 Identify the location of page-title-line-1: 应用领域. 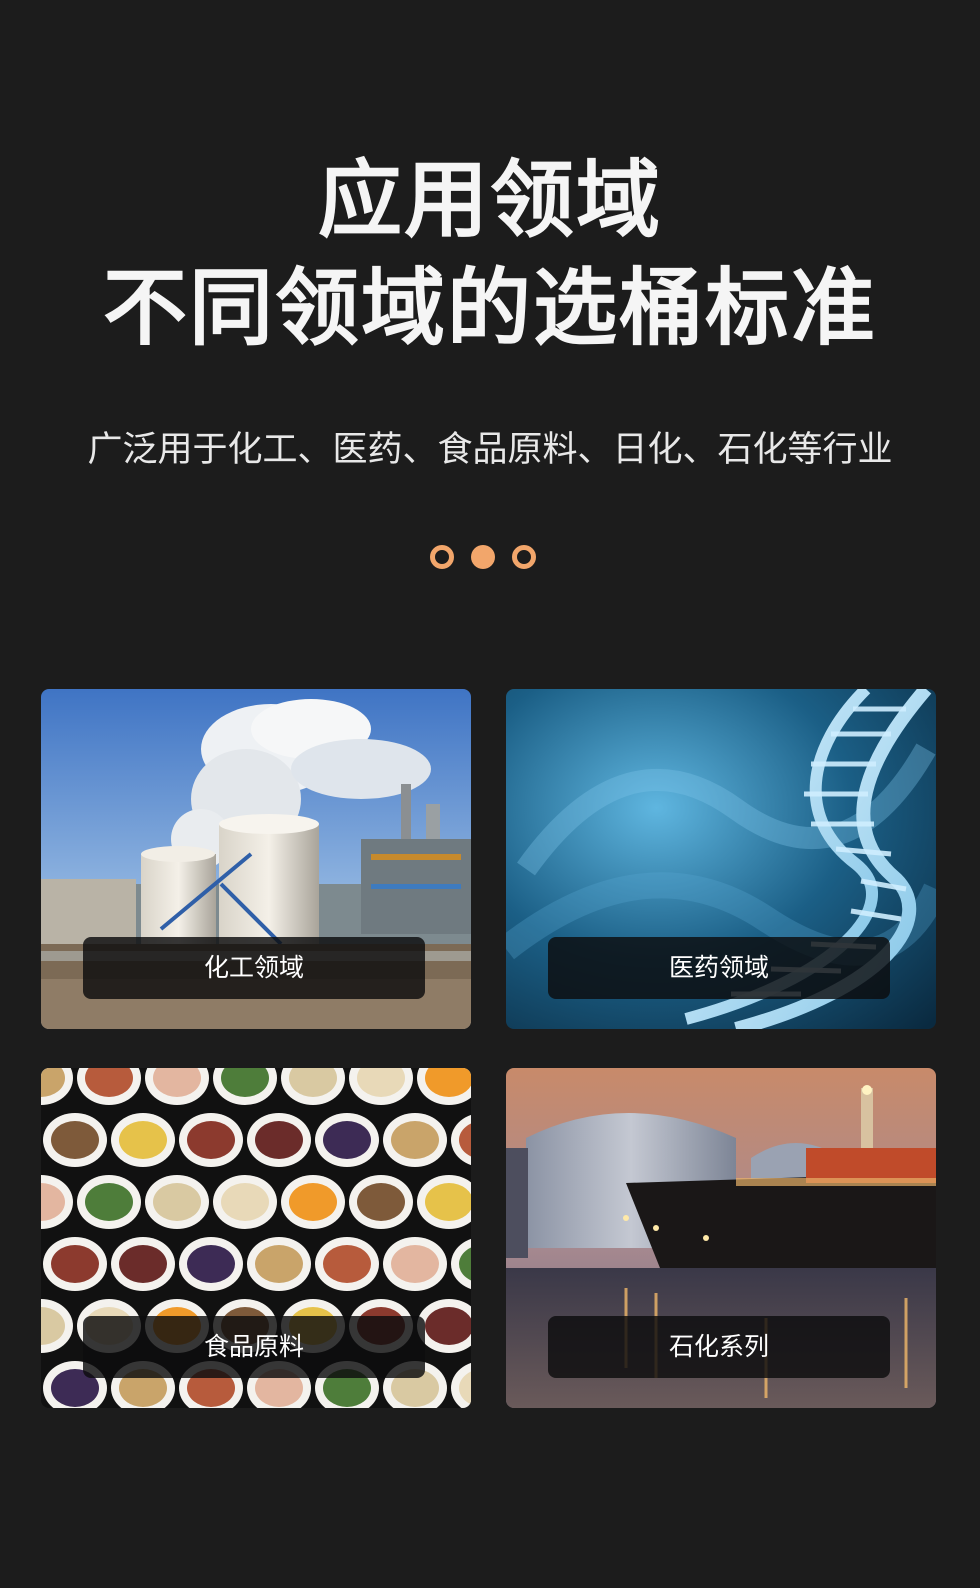
(489, 200).